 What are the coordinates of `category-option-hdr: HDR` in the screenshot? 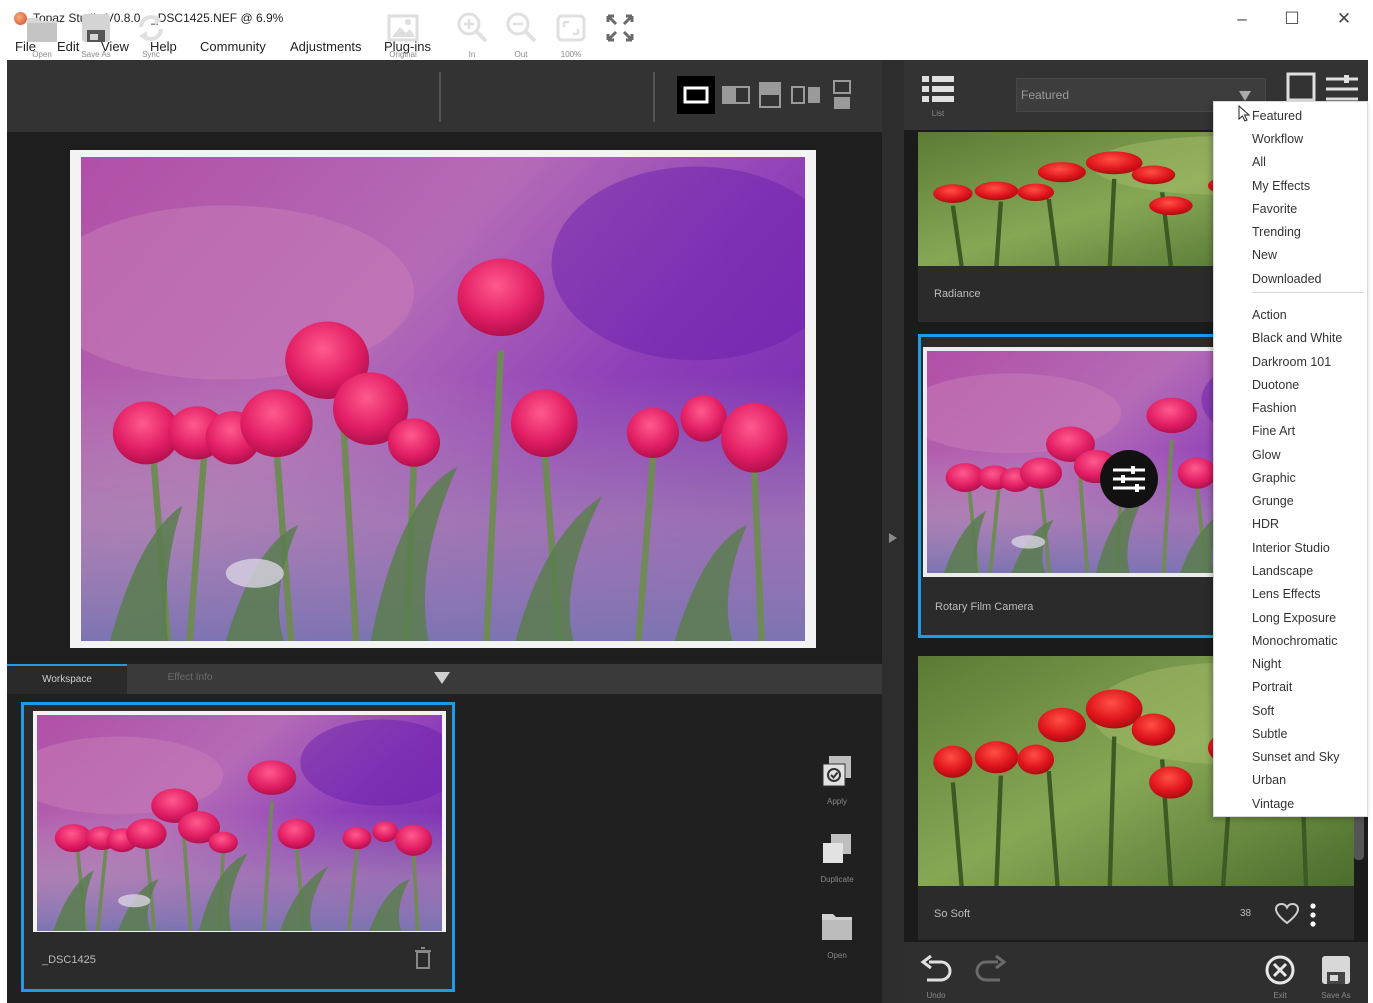 It's located at (1265, 524).